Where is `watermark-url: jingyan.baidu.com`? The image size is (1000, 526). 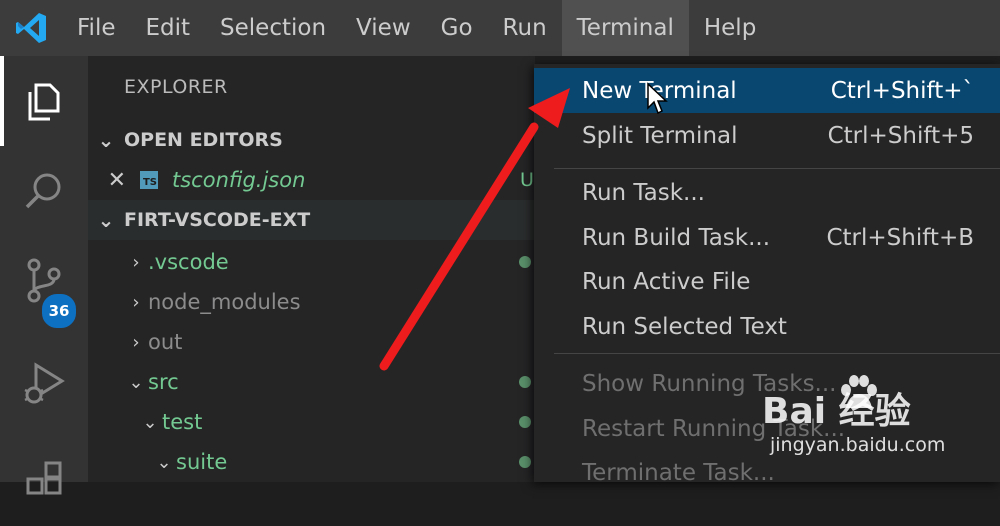
watermark-url: jingyan.baidu.com is located at coordinates (858, 445).